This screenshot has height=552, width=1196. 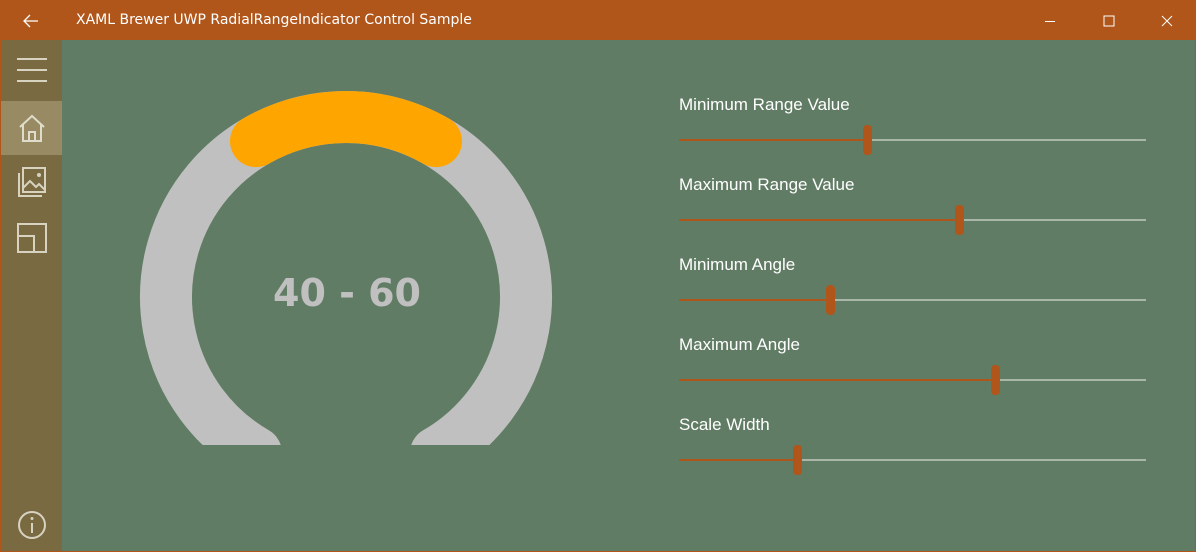 I want to click on home-icon, so click(x=31, y=128).